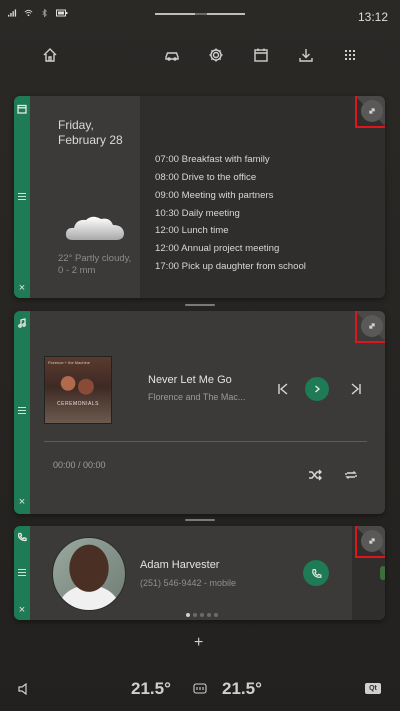  Describe the element at coordinates (151, 689) in the screenshot. I see `left-temperature: 21.5°` at that location.